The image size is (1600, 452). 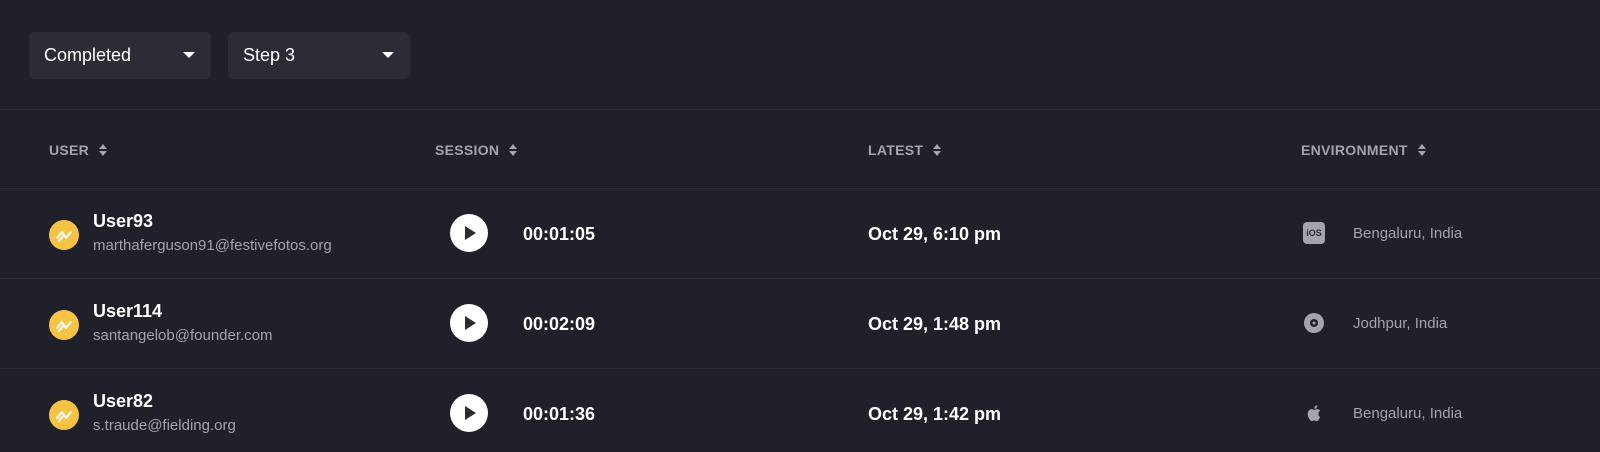 What do you see at coordinates (128, 311) in the screenshot?
I see `user-name: User114` at bounding box center [128, 311].